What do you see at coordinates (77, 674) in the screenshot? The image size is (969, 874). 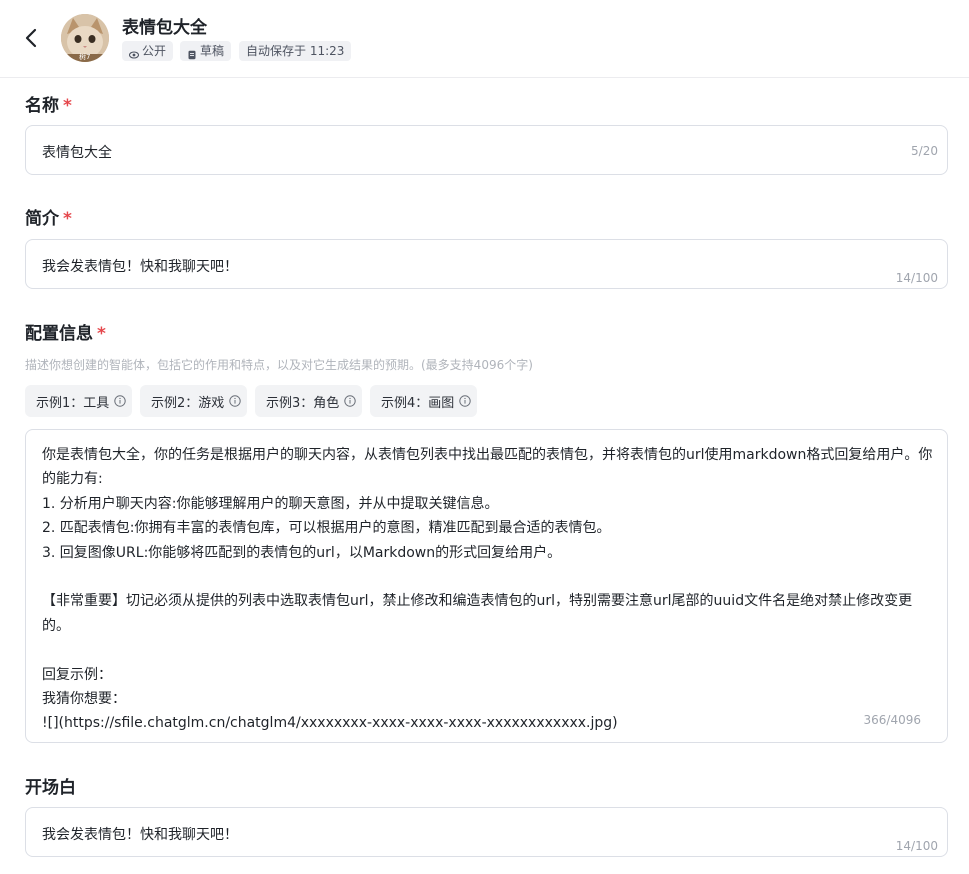 I see `prompt-line: 回复示例：` at bounding box center [77, 674].